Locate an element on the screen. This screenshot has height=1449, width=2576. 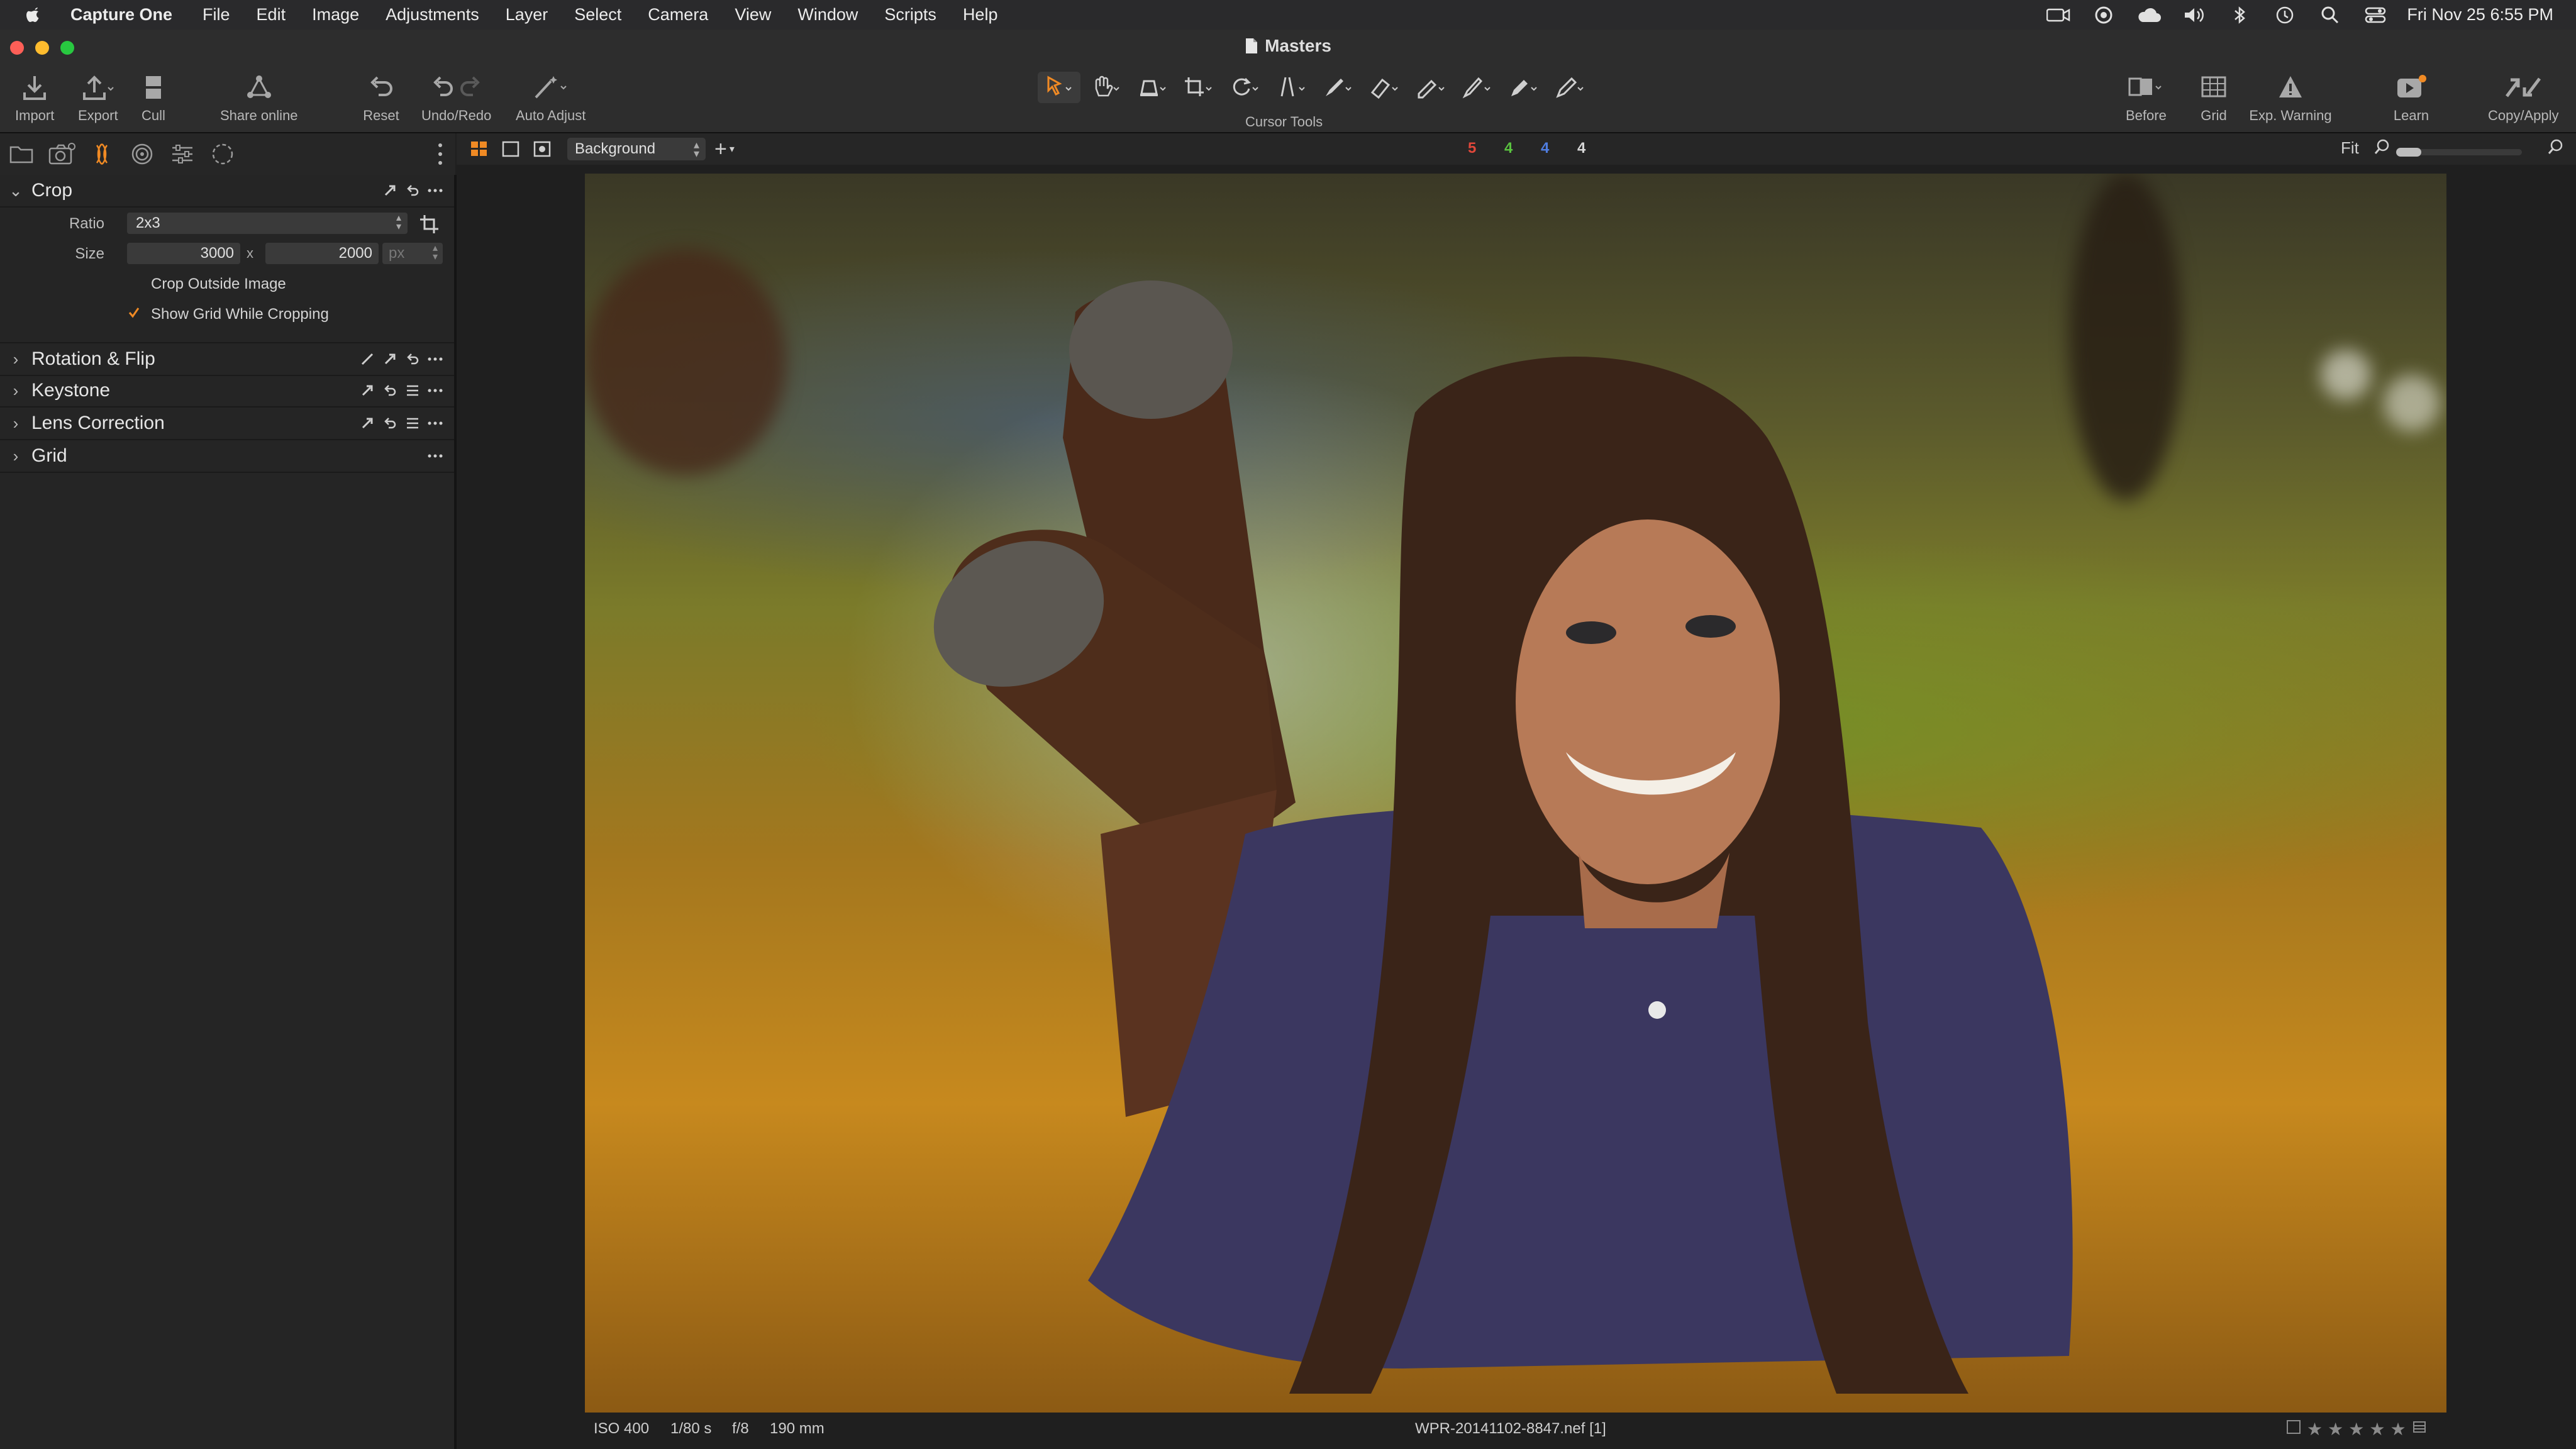
crop-mask-cursor-tool is located at coordinates (1152, 87).